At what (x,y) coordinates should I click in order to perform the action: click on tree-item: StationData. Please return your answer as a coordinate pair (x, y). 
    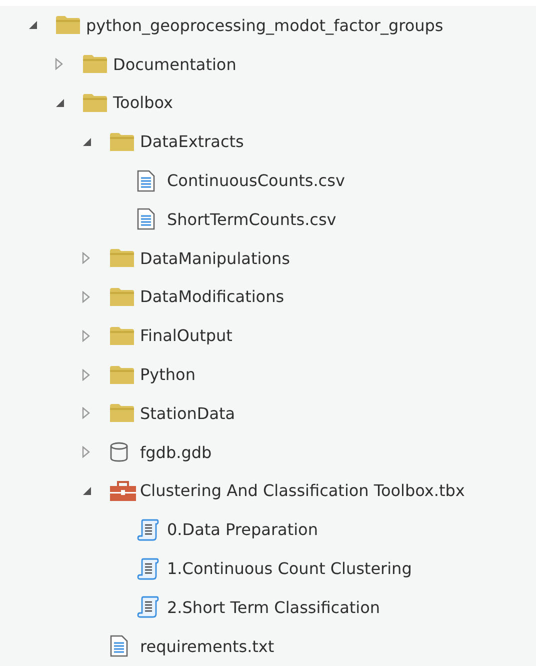
    Looking at the image, I should click on (188, 413).